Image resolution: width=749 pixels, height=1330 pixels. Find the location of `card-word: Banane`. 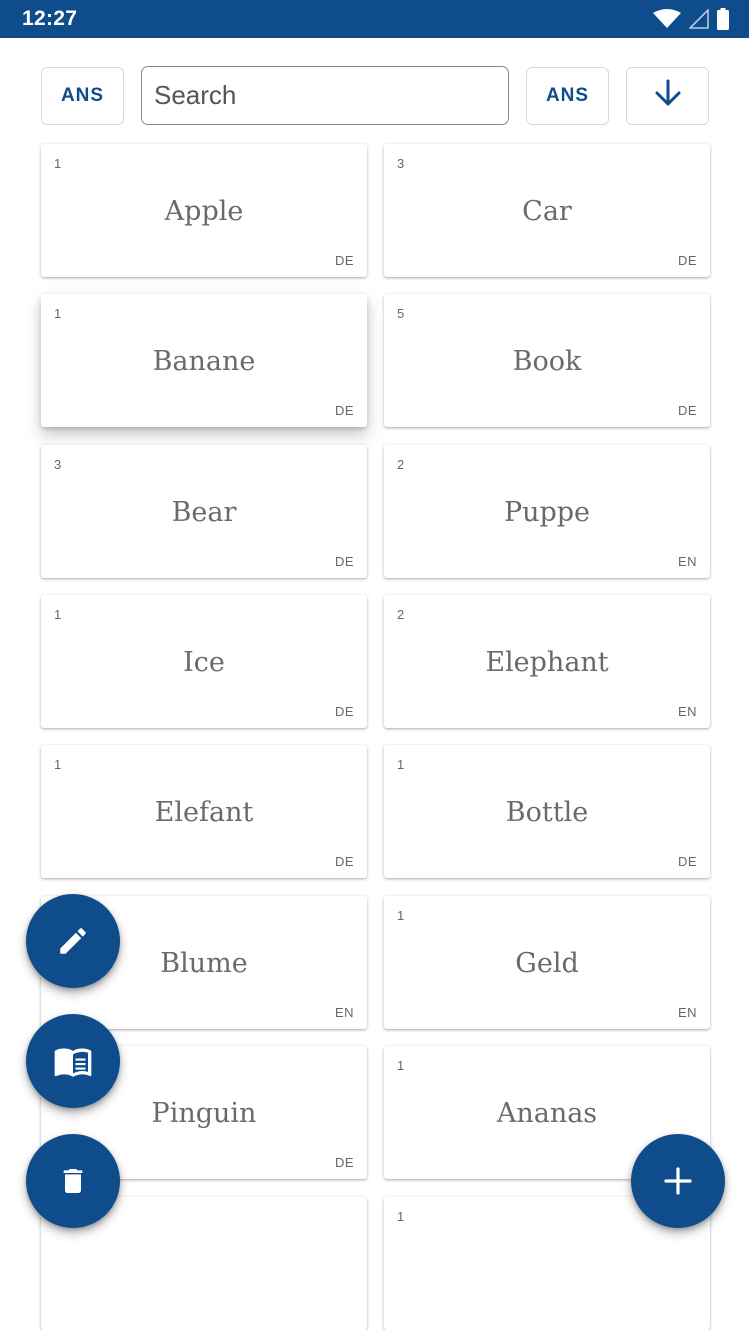

card-word: Banane is located at coordinates (204, 361).